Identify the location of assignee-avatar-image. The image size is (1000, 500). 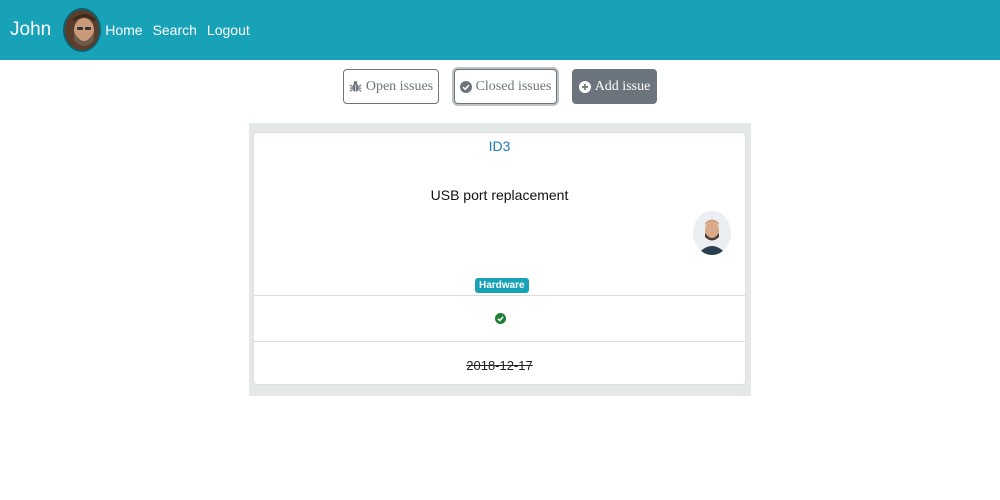
(712, 233).